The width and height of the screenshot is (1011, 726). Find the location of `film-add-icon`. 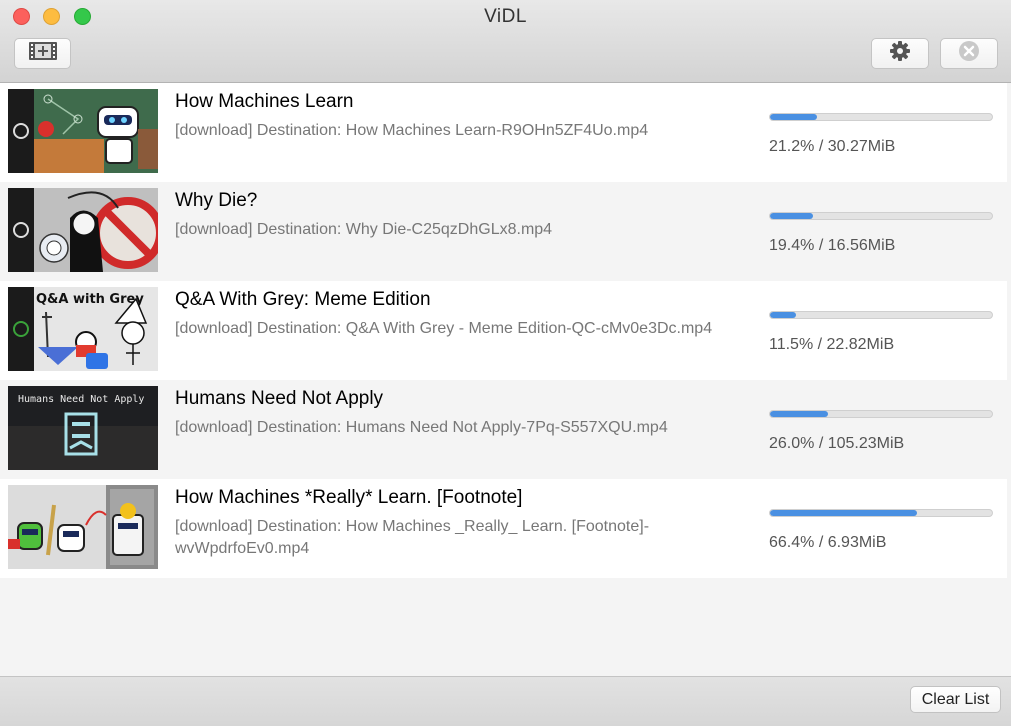

film-add-icon is located at coordinates (43, 53).